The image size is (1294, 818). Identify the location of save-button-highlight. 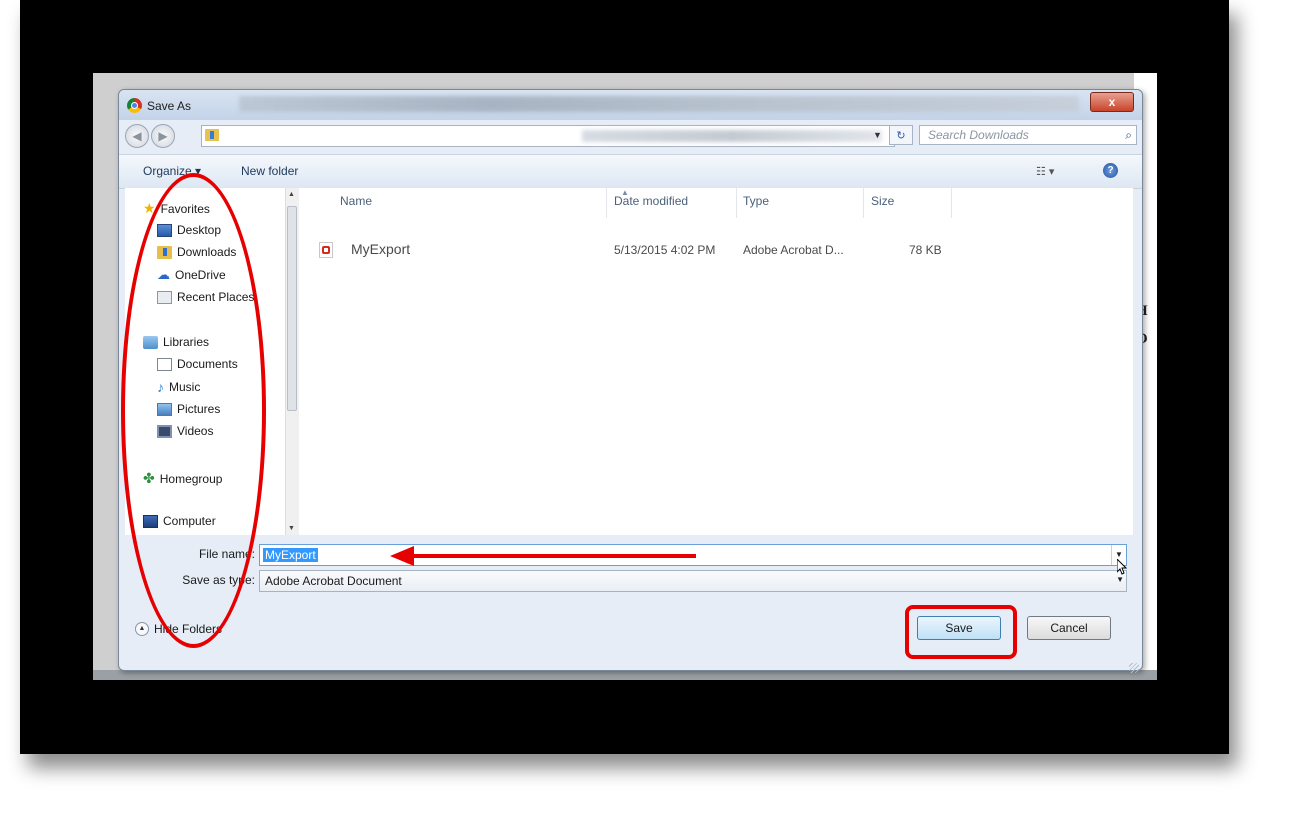
(961, 632).